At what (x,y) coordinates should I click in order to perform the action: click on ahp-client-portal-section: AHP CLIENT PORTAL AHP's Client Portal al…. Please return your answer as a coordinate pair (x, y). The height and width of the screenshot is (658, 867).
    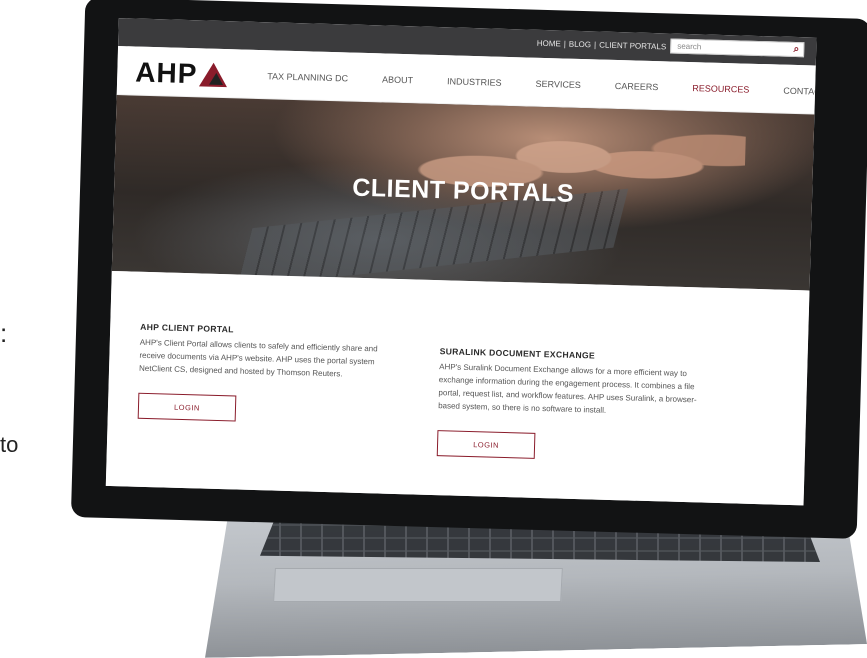
    Looking at the image, I should click on (259, 374).